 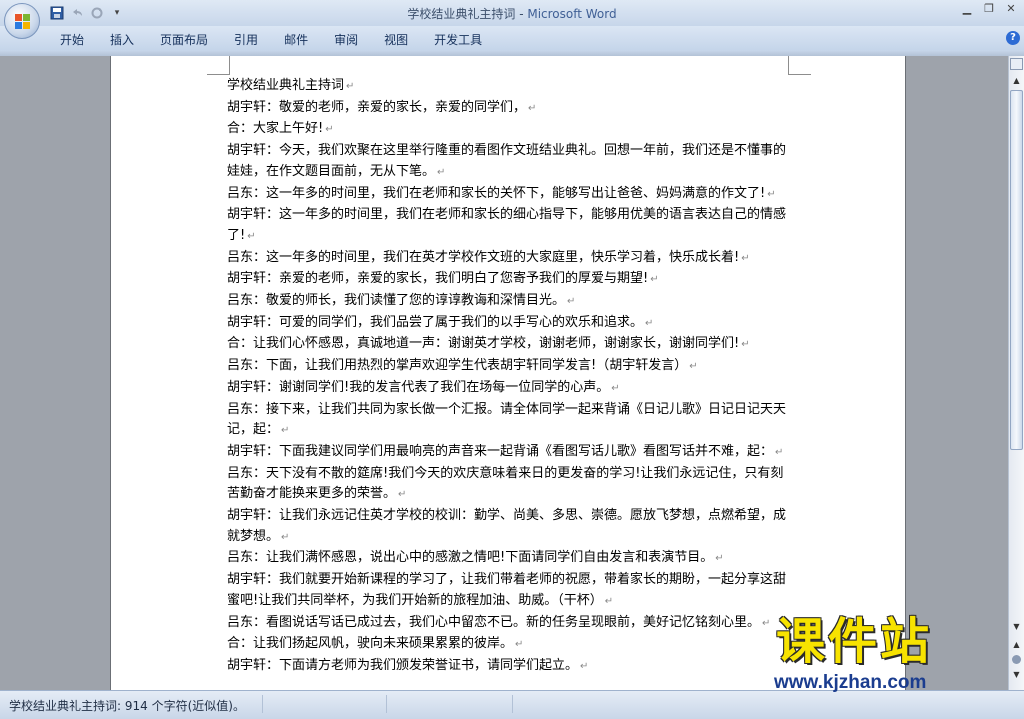 What do you see at coordinates (470, 558) in the screenshot?
I see `paragraph-text: 吕东：让我们满怀感恩，说出心中的感激之情吧!下面请同学们自由发言和表演节目。` at bounding box center [470, 558].